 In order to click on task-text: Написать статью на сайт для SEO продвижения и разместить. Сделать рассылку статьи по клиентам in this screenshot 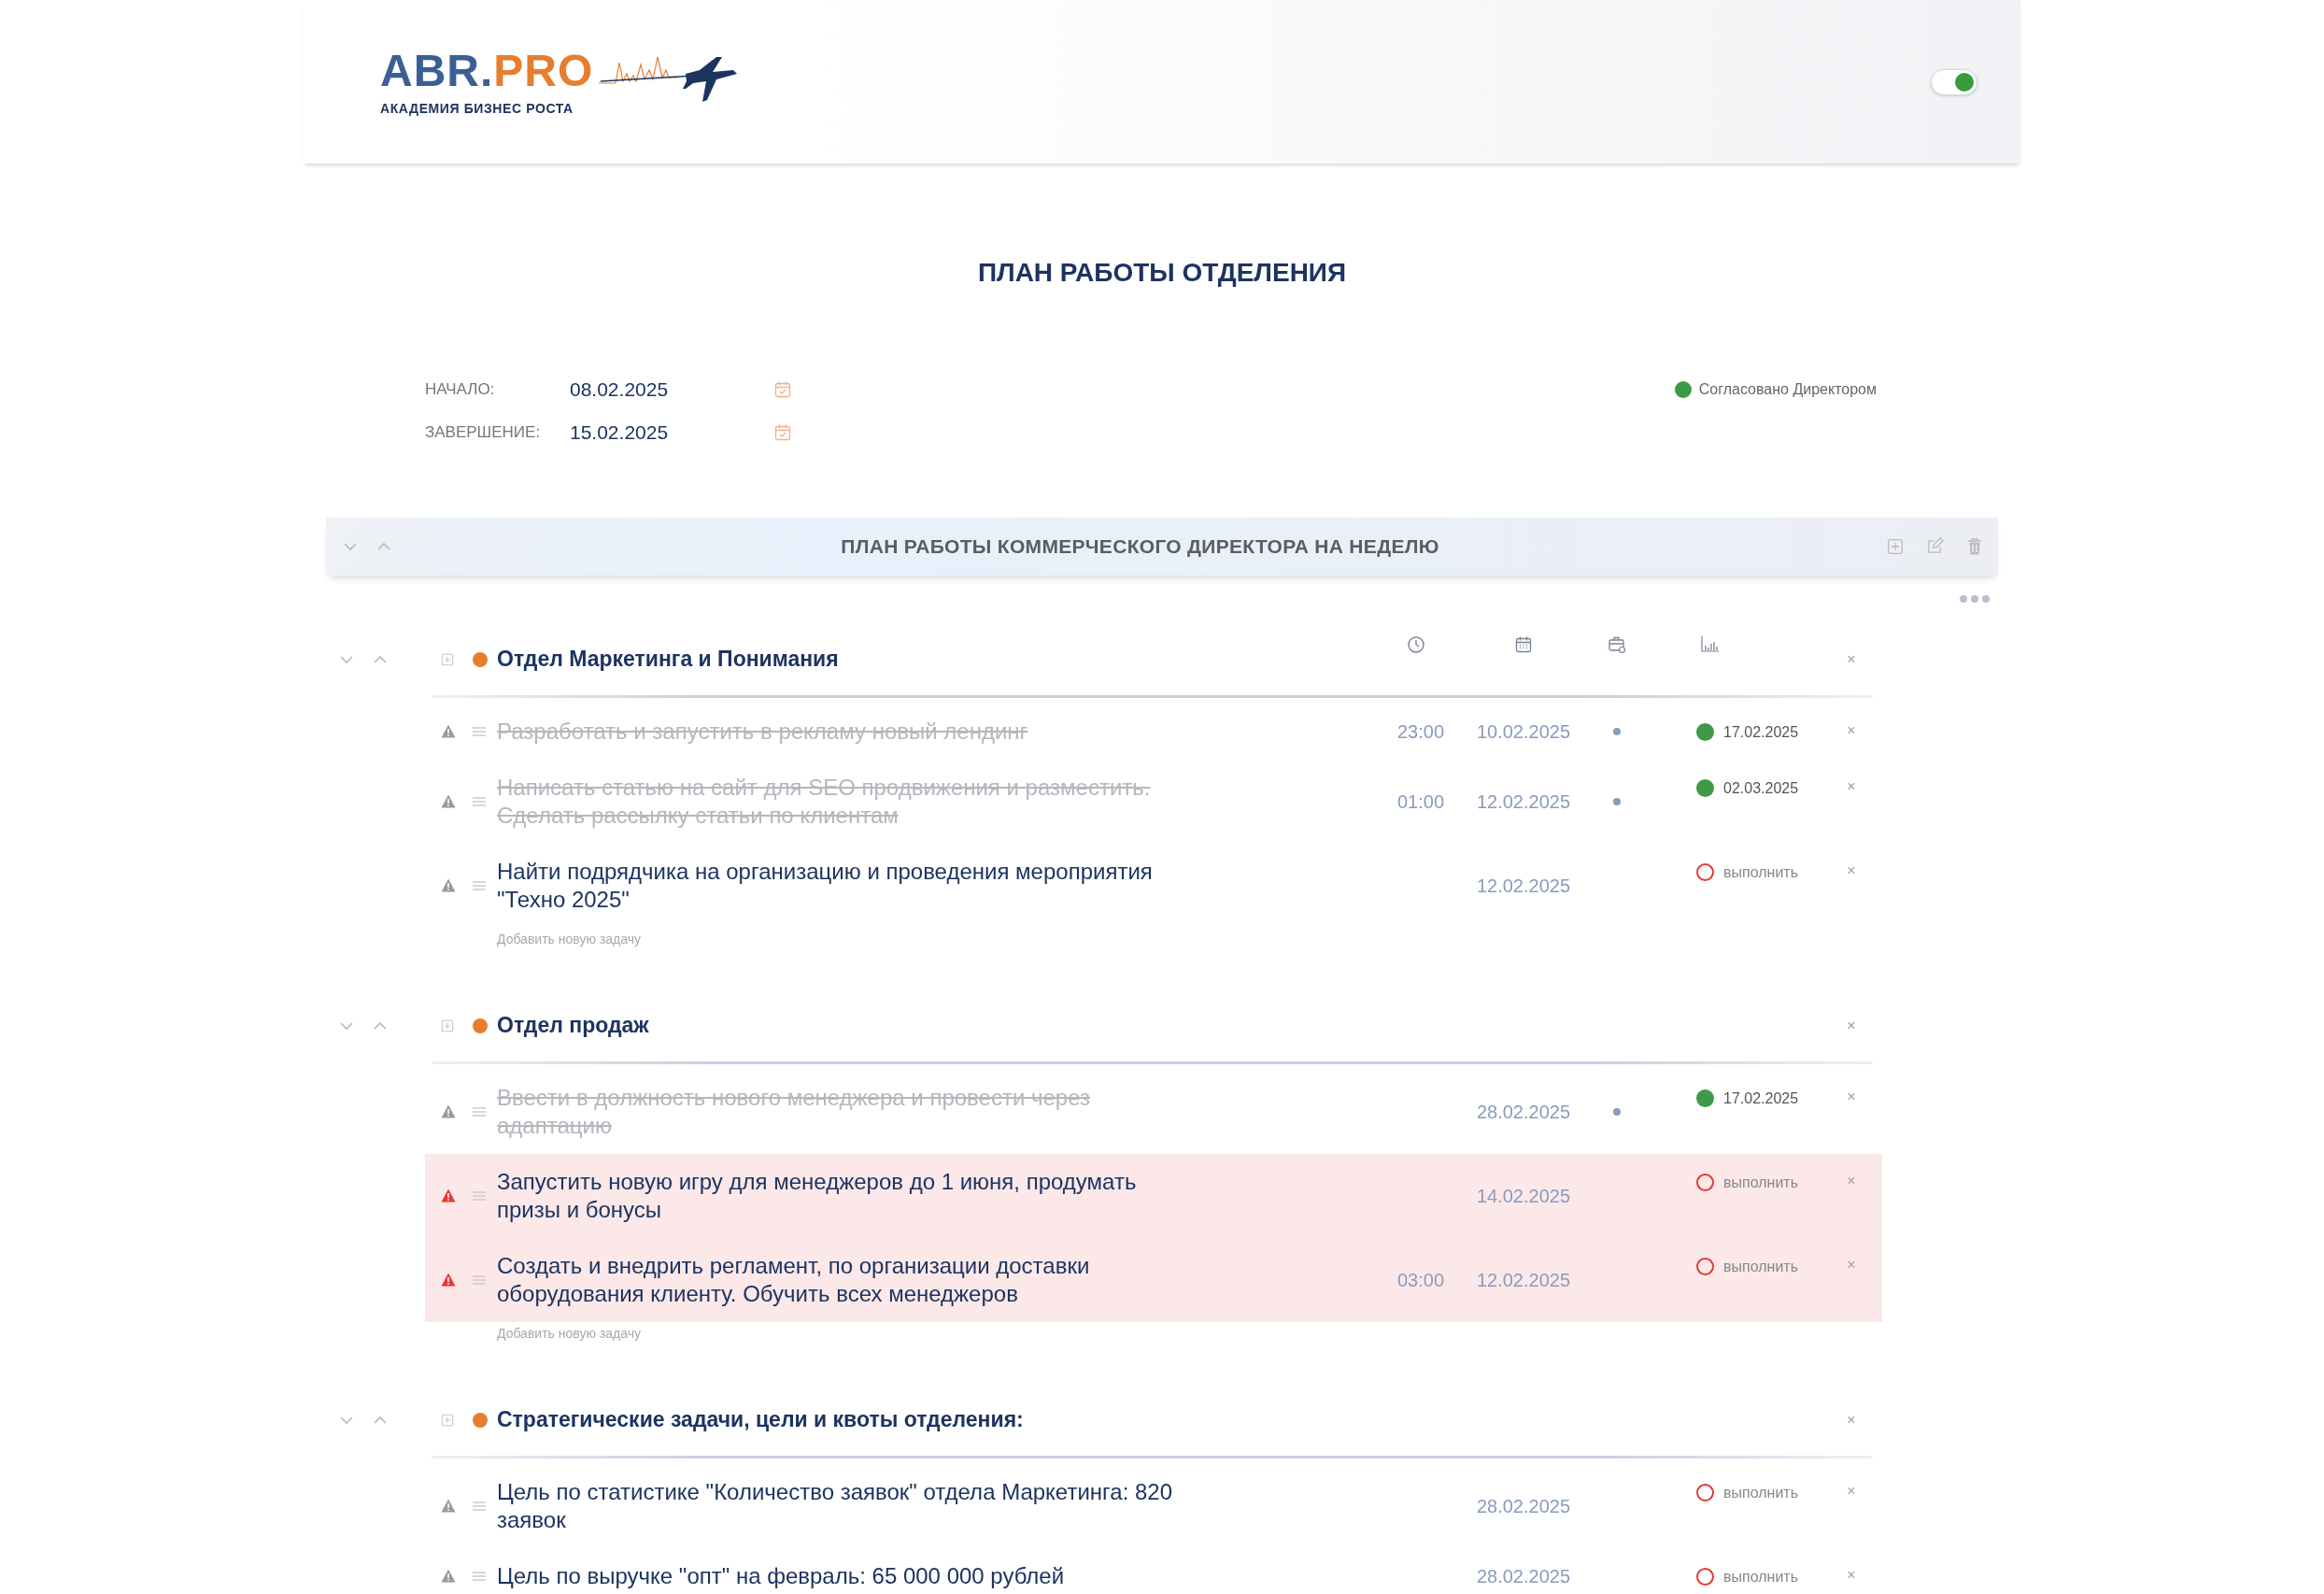, I will do `click(824, 801)`.